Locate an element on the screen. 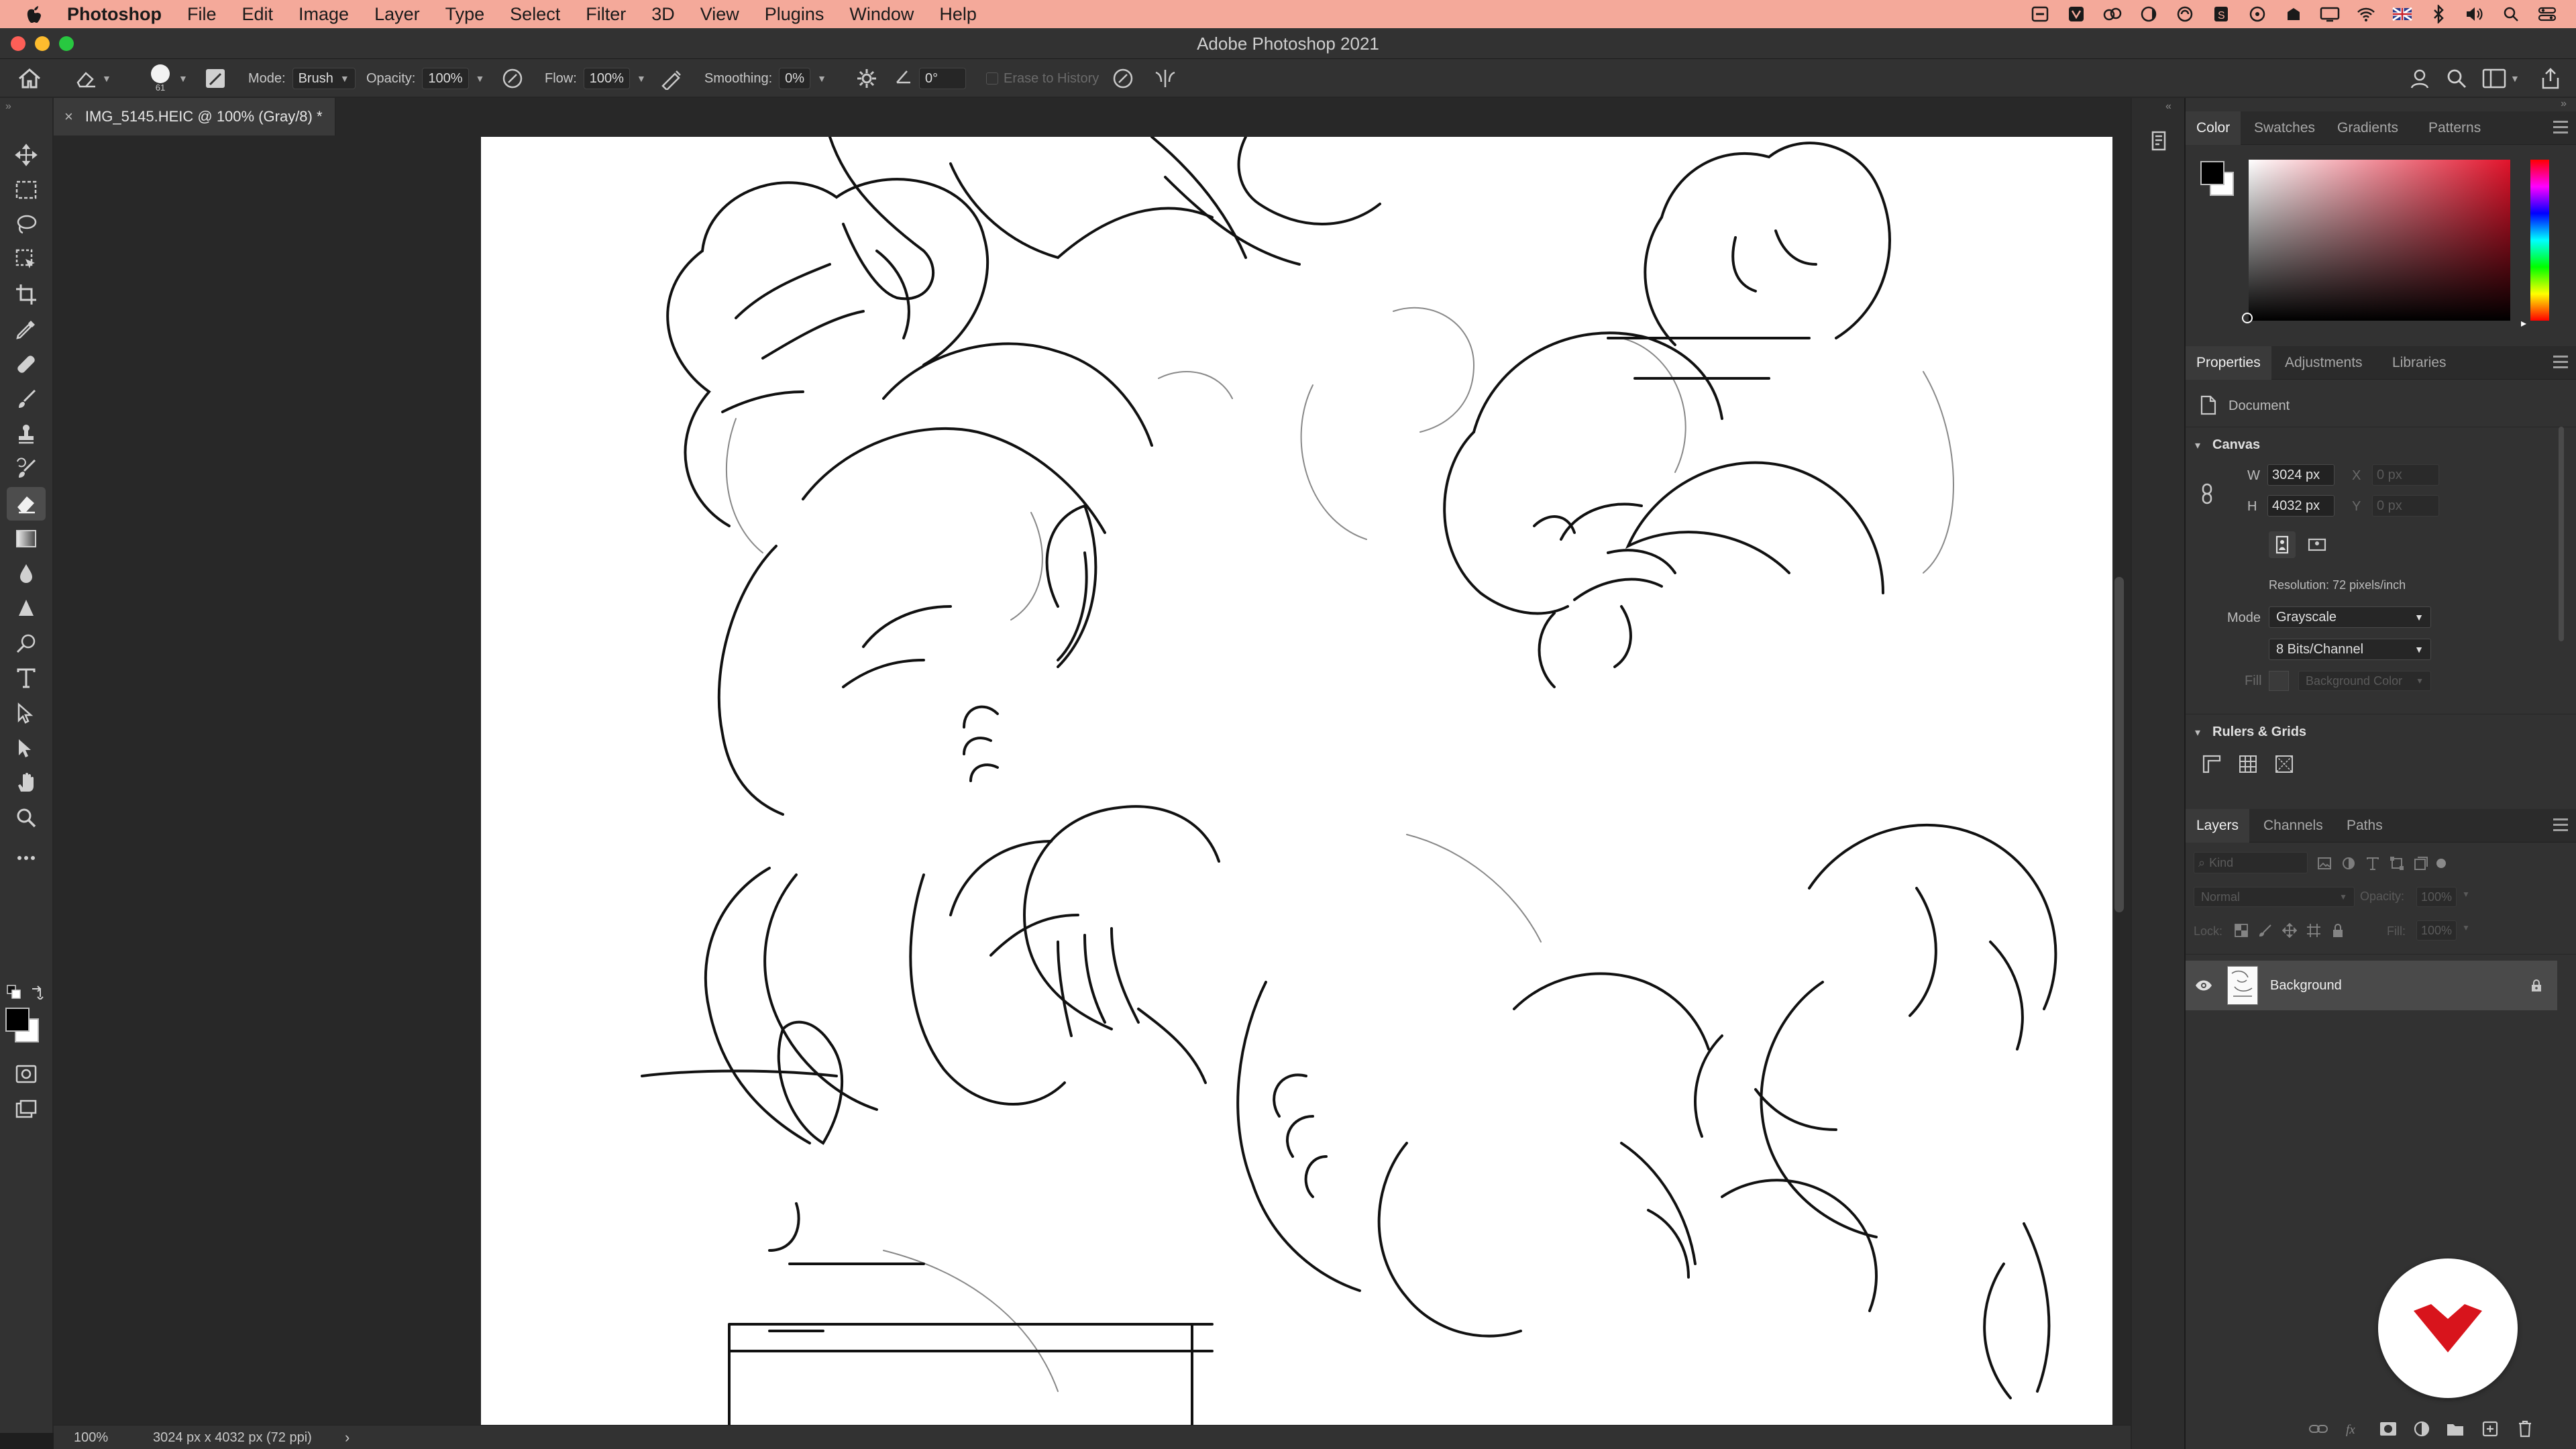 This screenshot has height=1449, width=2576. color-field is located at coordinates (2379, 240).